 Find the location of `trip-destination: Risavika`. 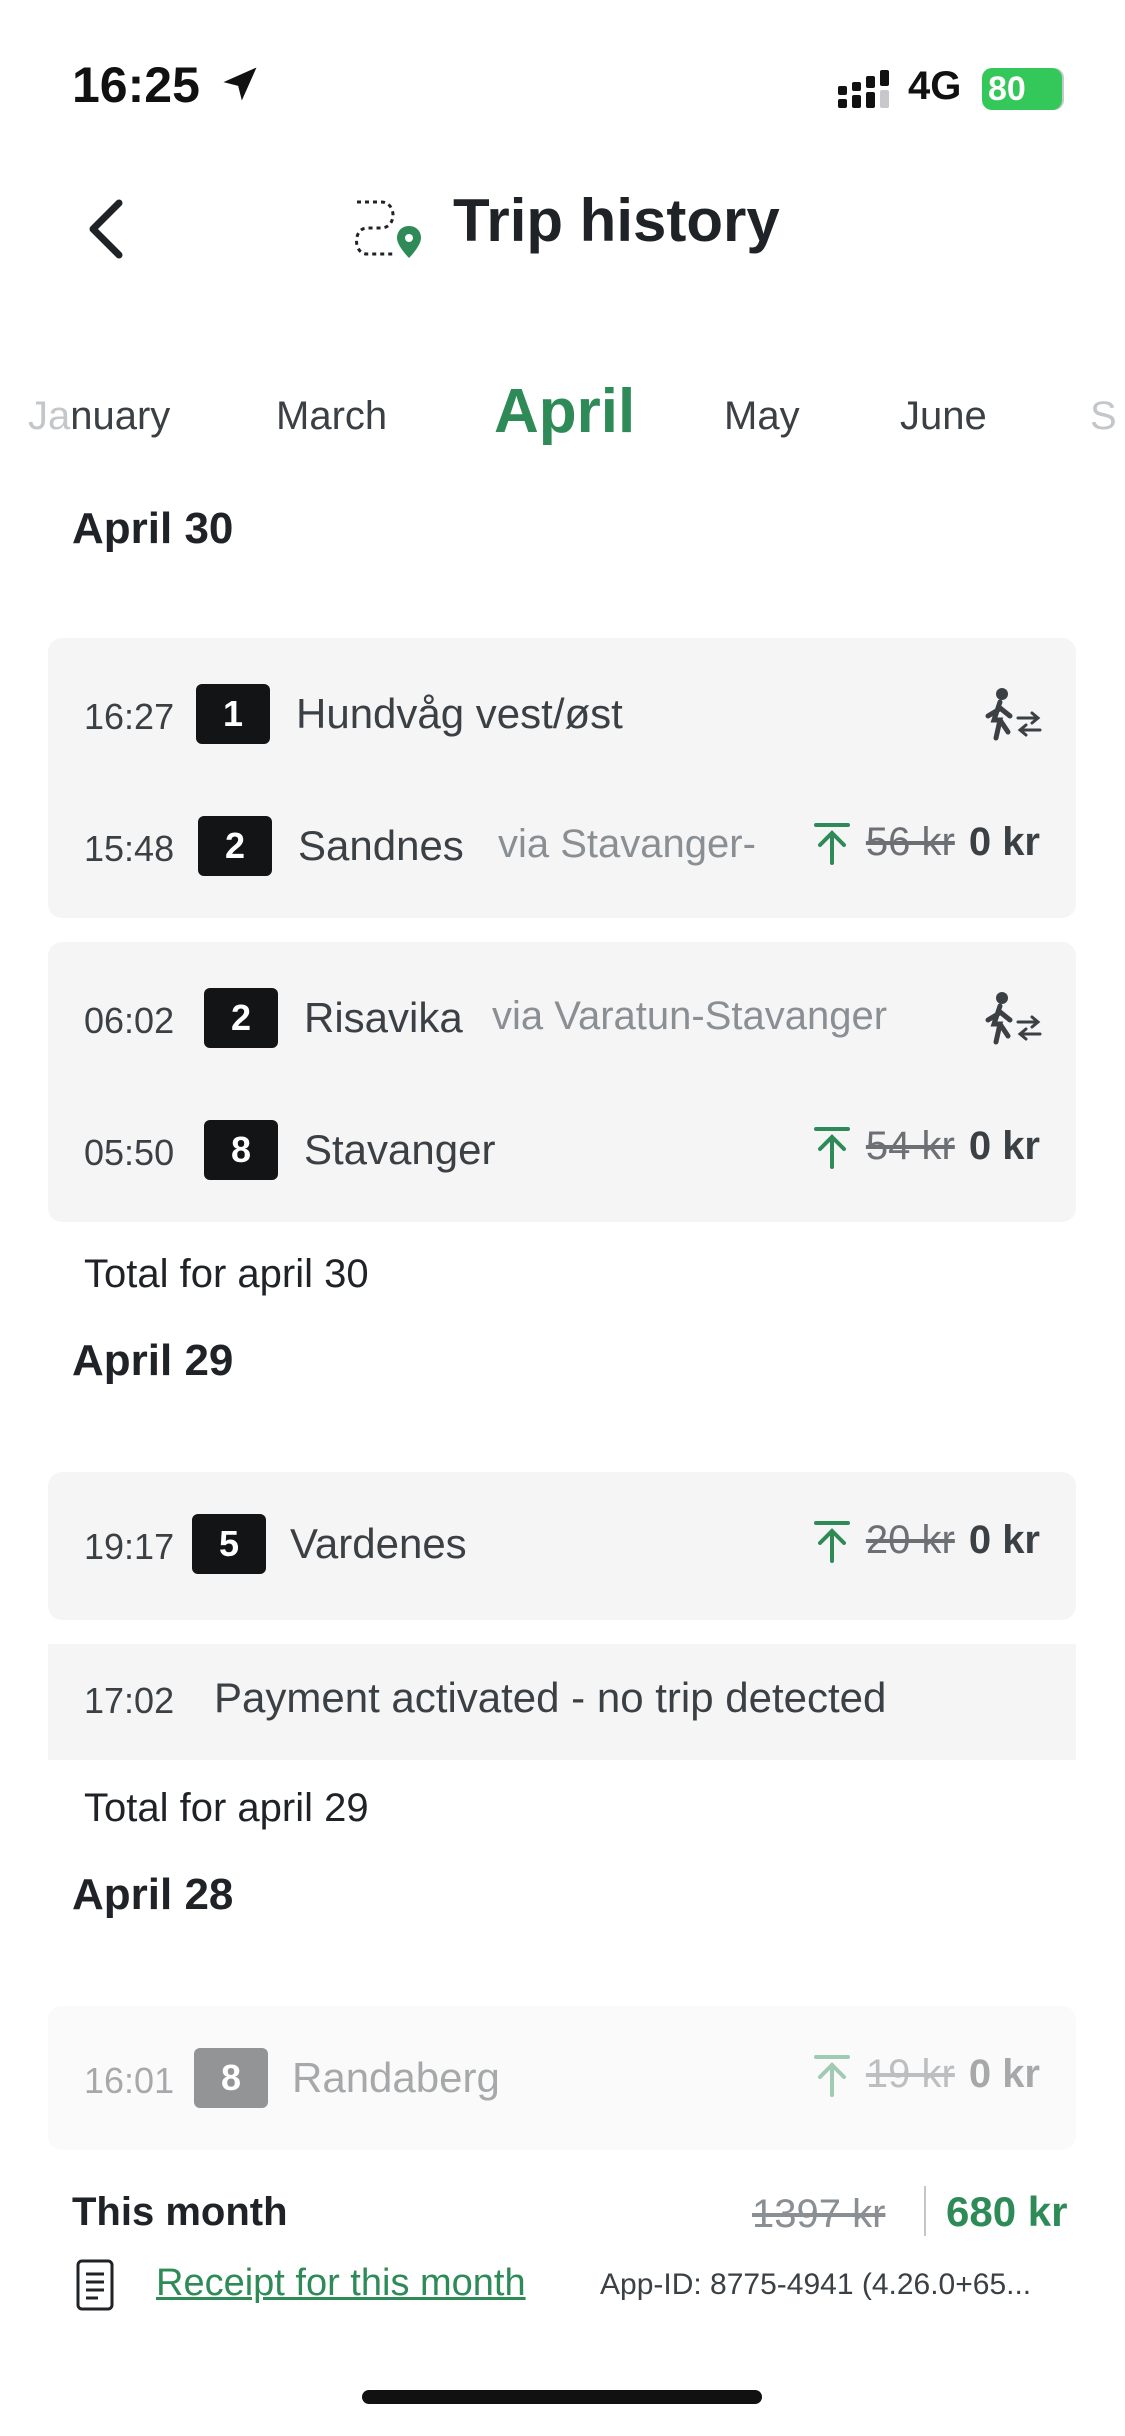

trip-destination: Risavika is located at coordinates (383, 1017).